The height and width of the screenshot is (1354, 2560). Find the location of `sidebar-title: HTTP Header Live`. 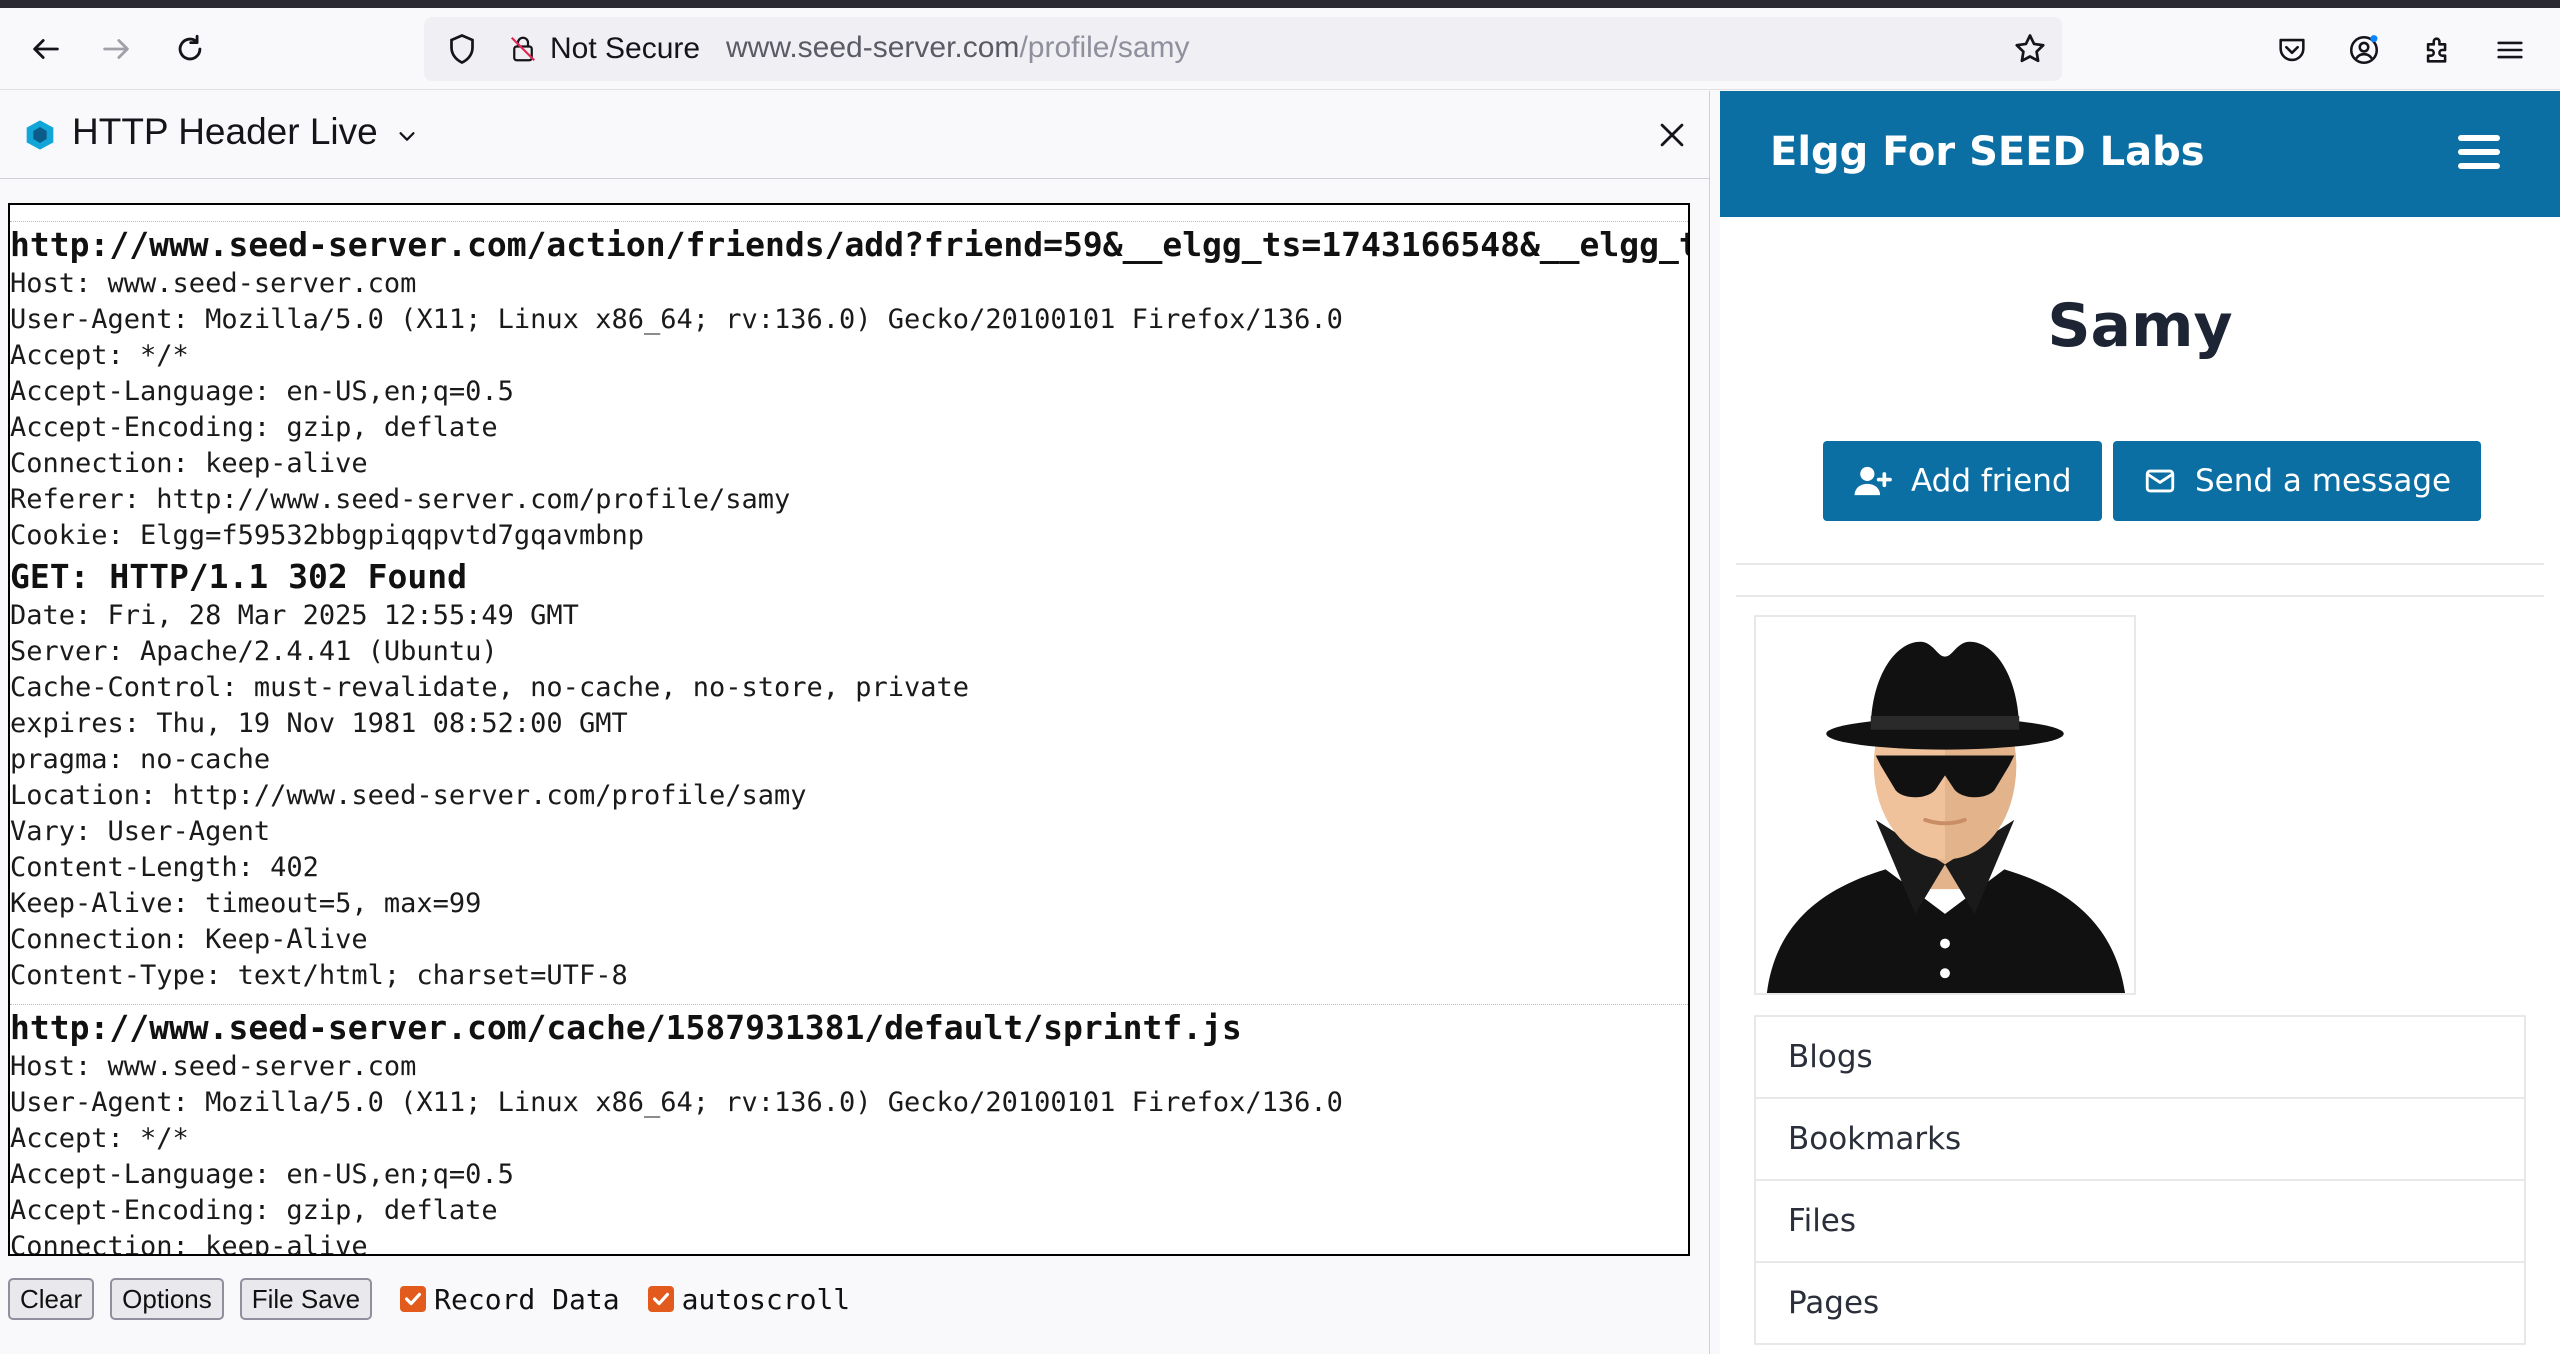

sidebar-title: HTTP Header Live is located at coordinates (225, 132).